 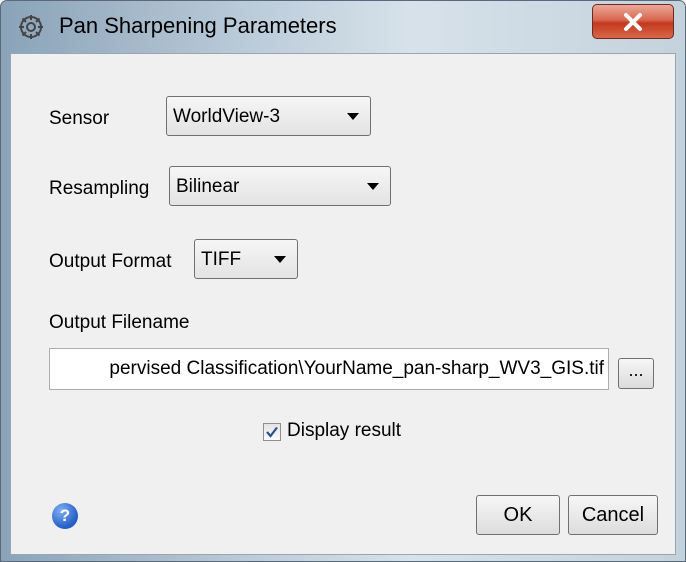 I want to click on output-format-value: TIFF, so click(x=221, y=259).